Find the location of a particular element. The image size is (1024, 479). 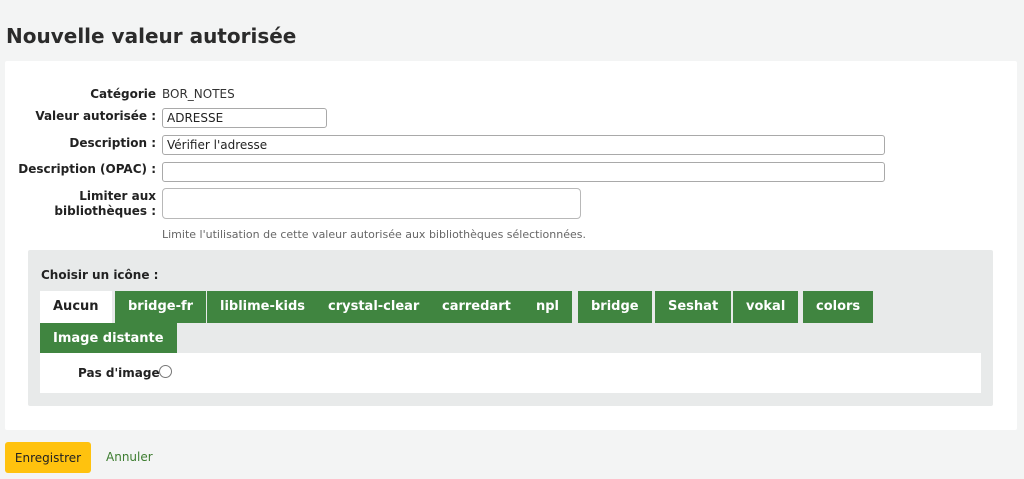

tab-image-distante: Image distante is located at coordinates (108, 339).